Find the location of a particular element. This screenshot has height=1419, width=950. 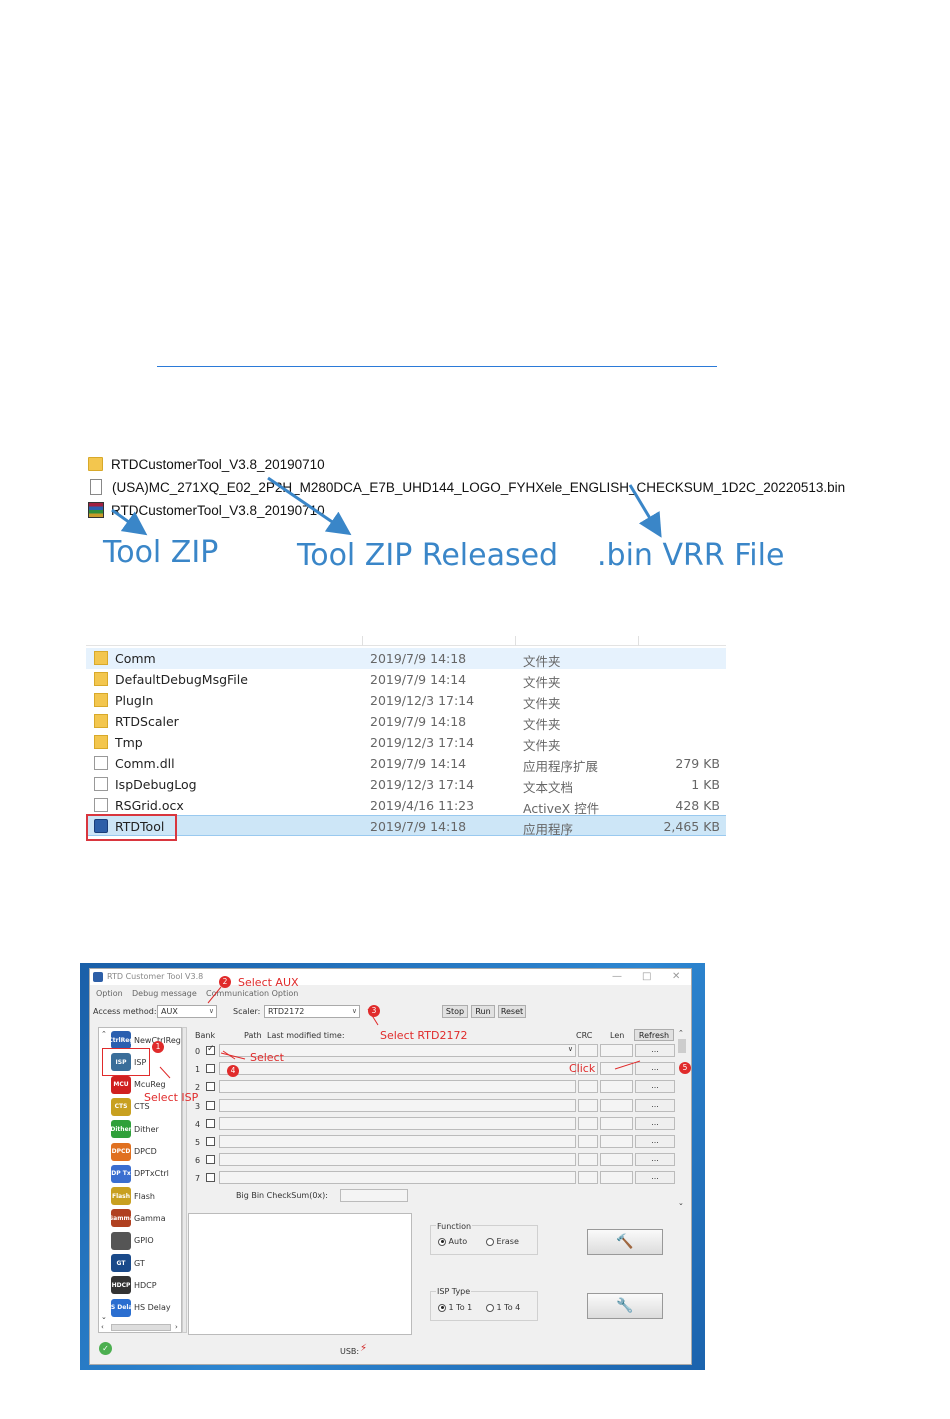

table-row: RTDTool 2019/7/9 14:18 应用程序 2,465 KB is located at coordinates (406, 826).